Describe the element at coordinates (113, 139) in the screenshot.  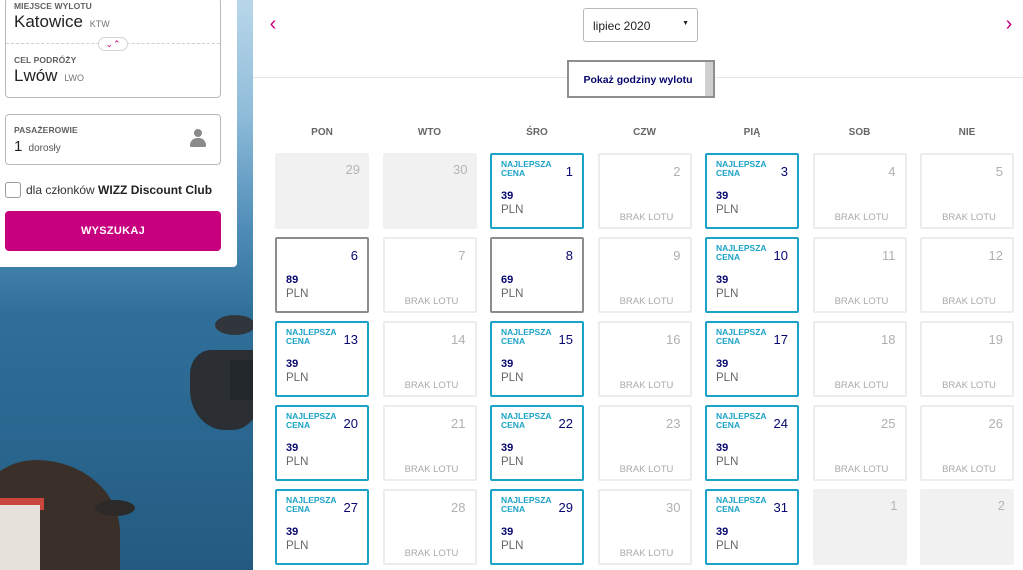
I see `passengers-selector: PASAŻEROWIE 1 dorosły` at that location.